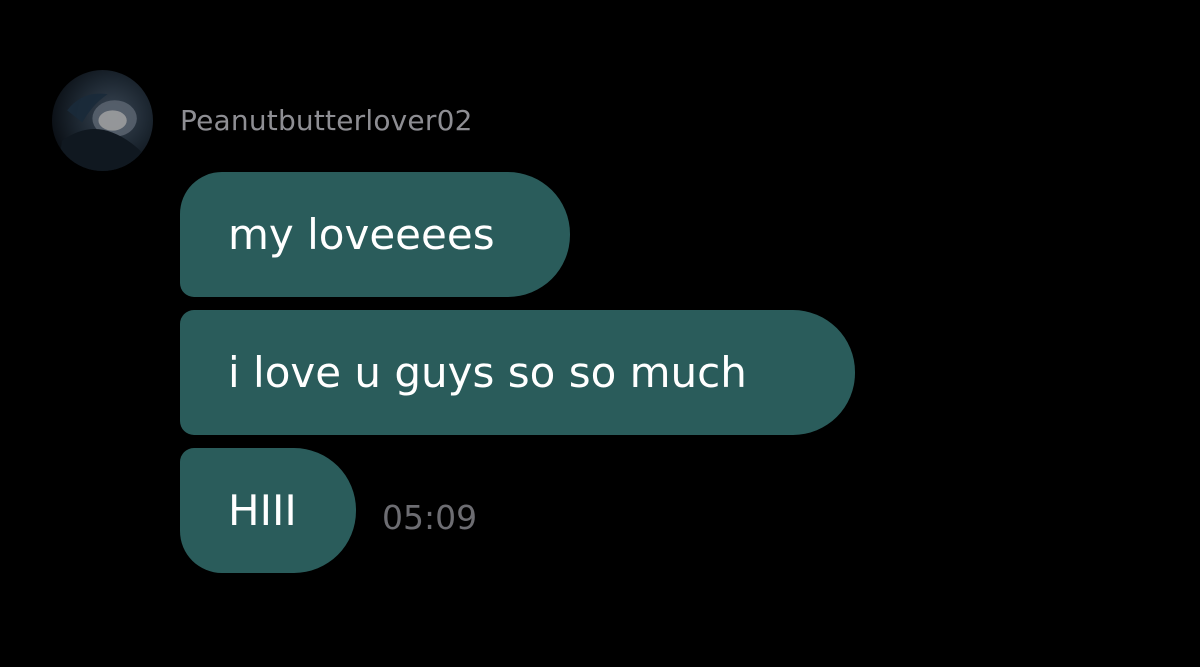 This screenshot has height=667, width=1200. I want to click on message-timestamp: 05:09, so click(430, 517).